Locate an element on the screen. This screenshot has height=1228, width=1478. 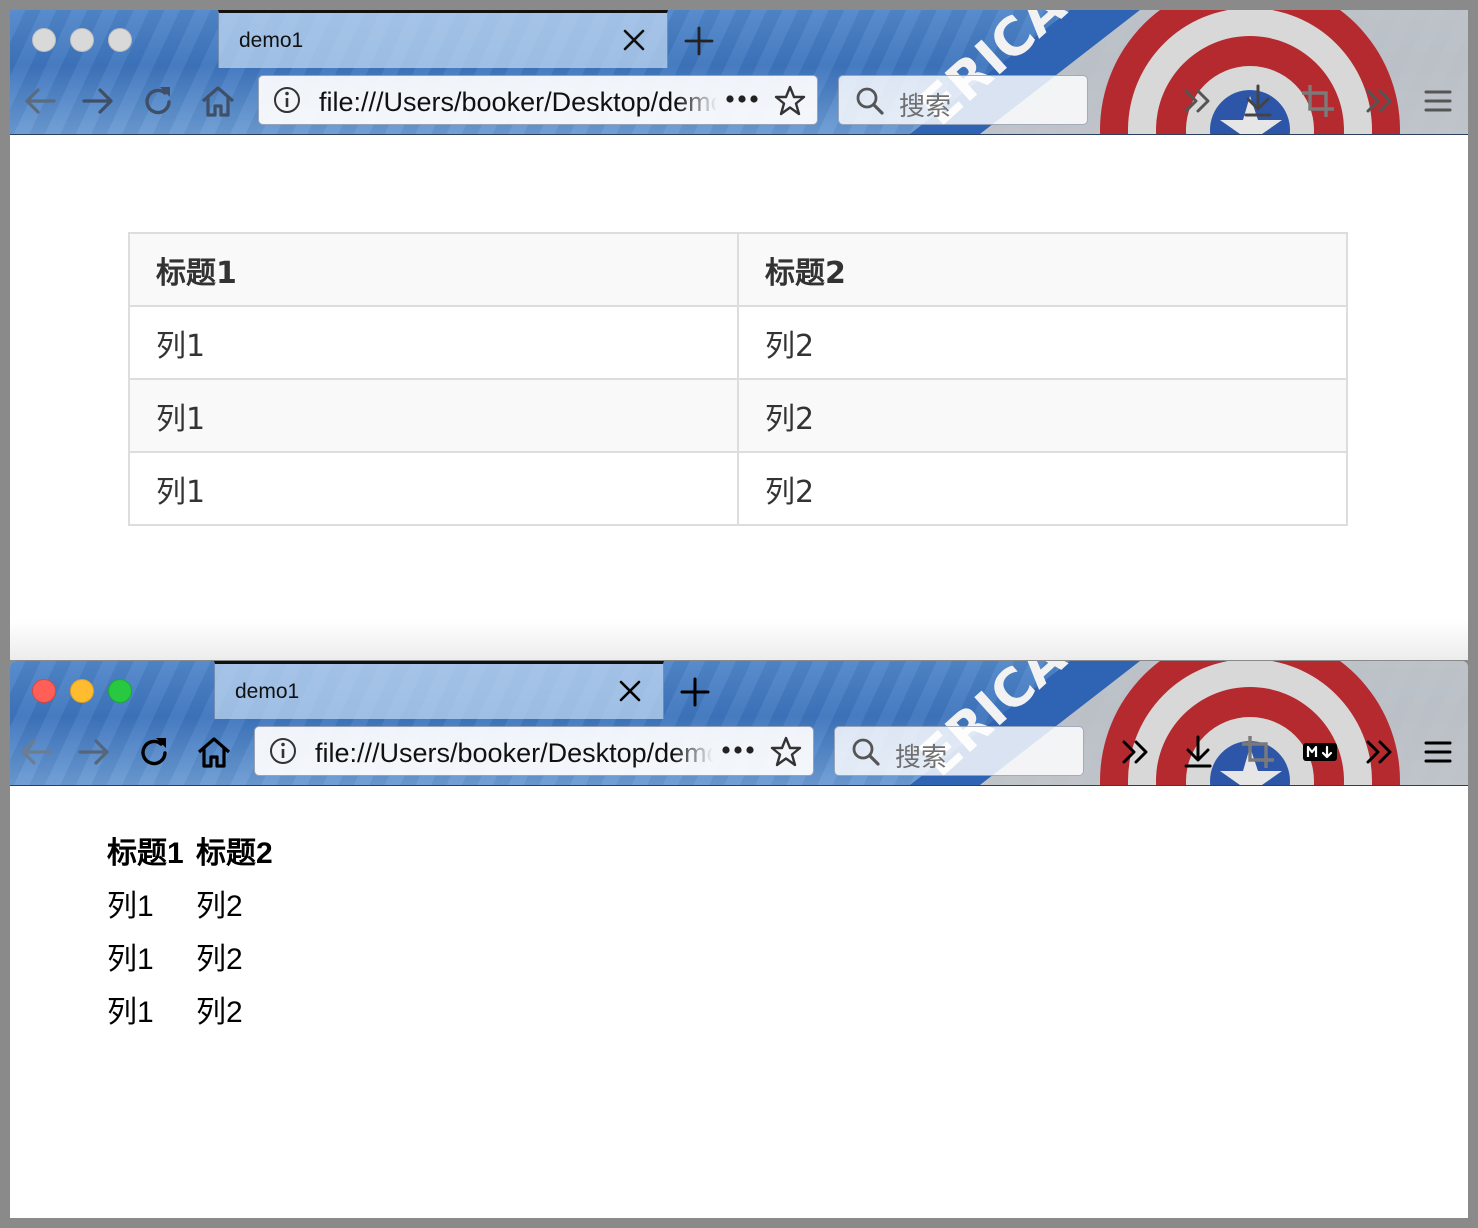
data-table-plain: 标题1 标题2 列1 列2 列1 列2 列1 列2 is located at coordinates (194, 929).